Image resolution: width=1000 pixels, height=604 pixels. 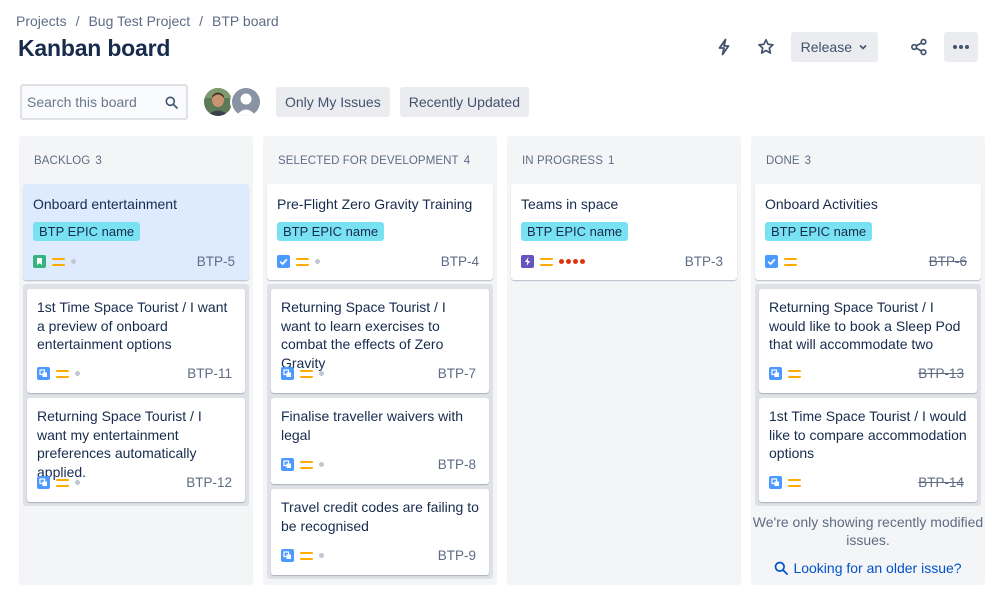 What do you see at coordinates (209, 373) in the screenshot?
I see `issue-key: BTP-11` at bounding box center [209, 373].